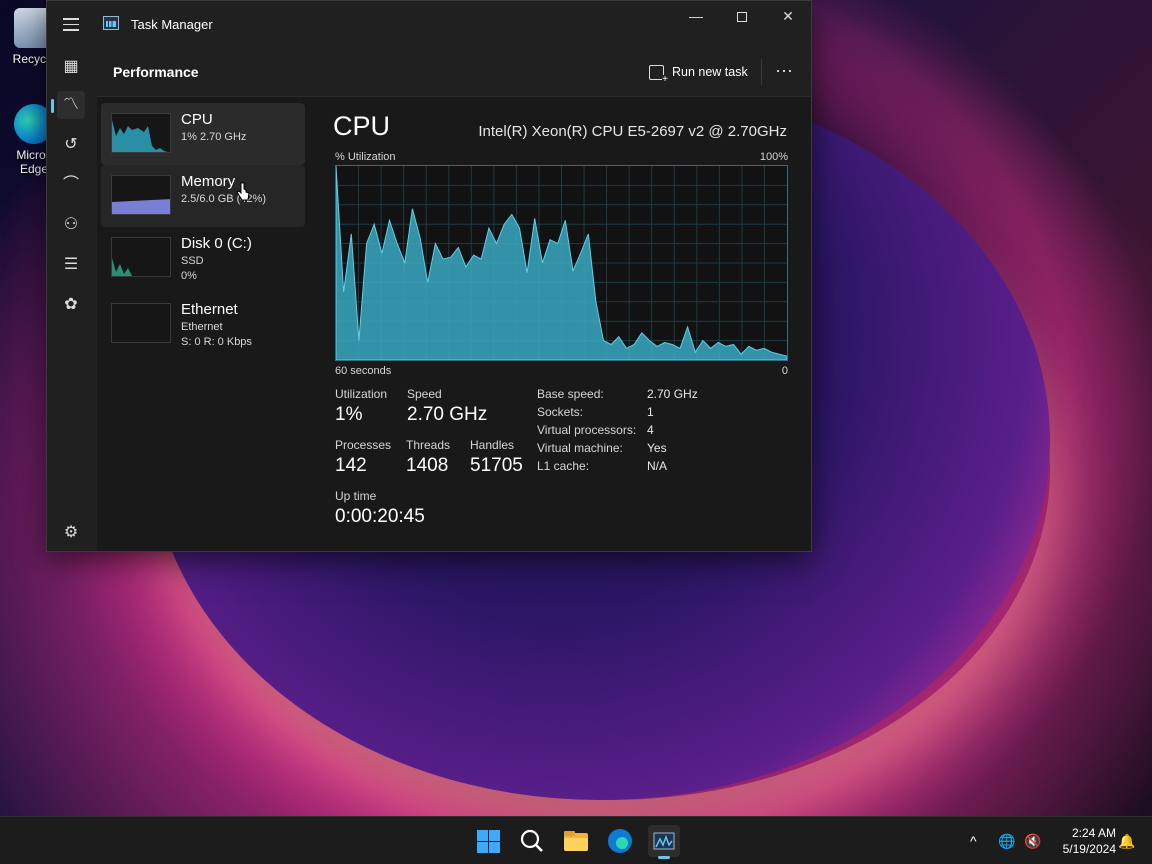 This screenshot has width=1152, height=864. I want to click on spec-key: Base speed:, so click(570, 394).